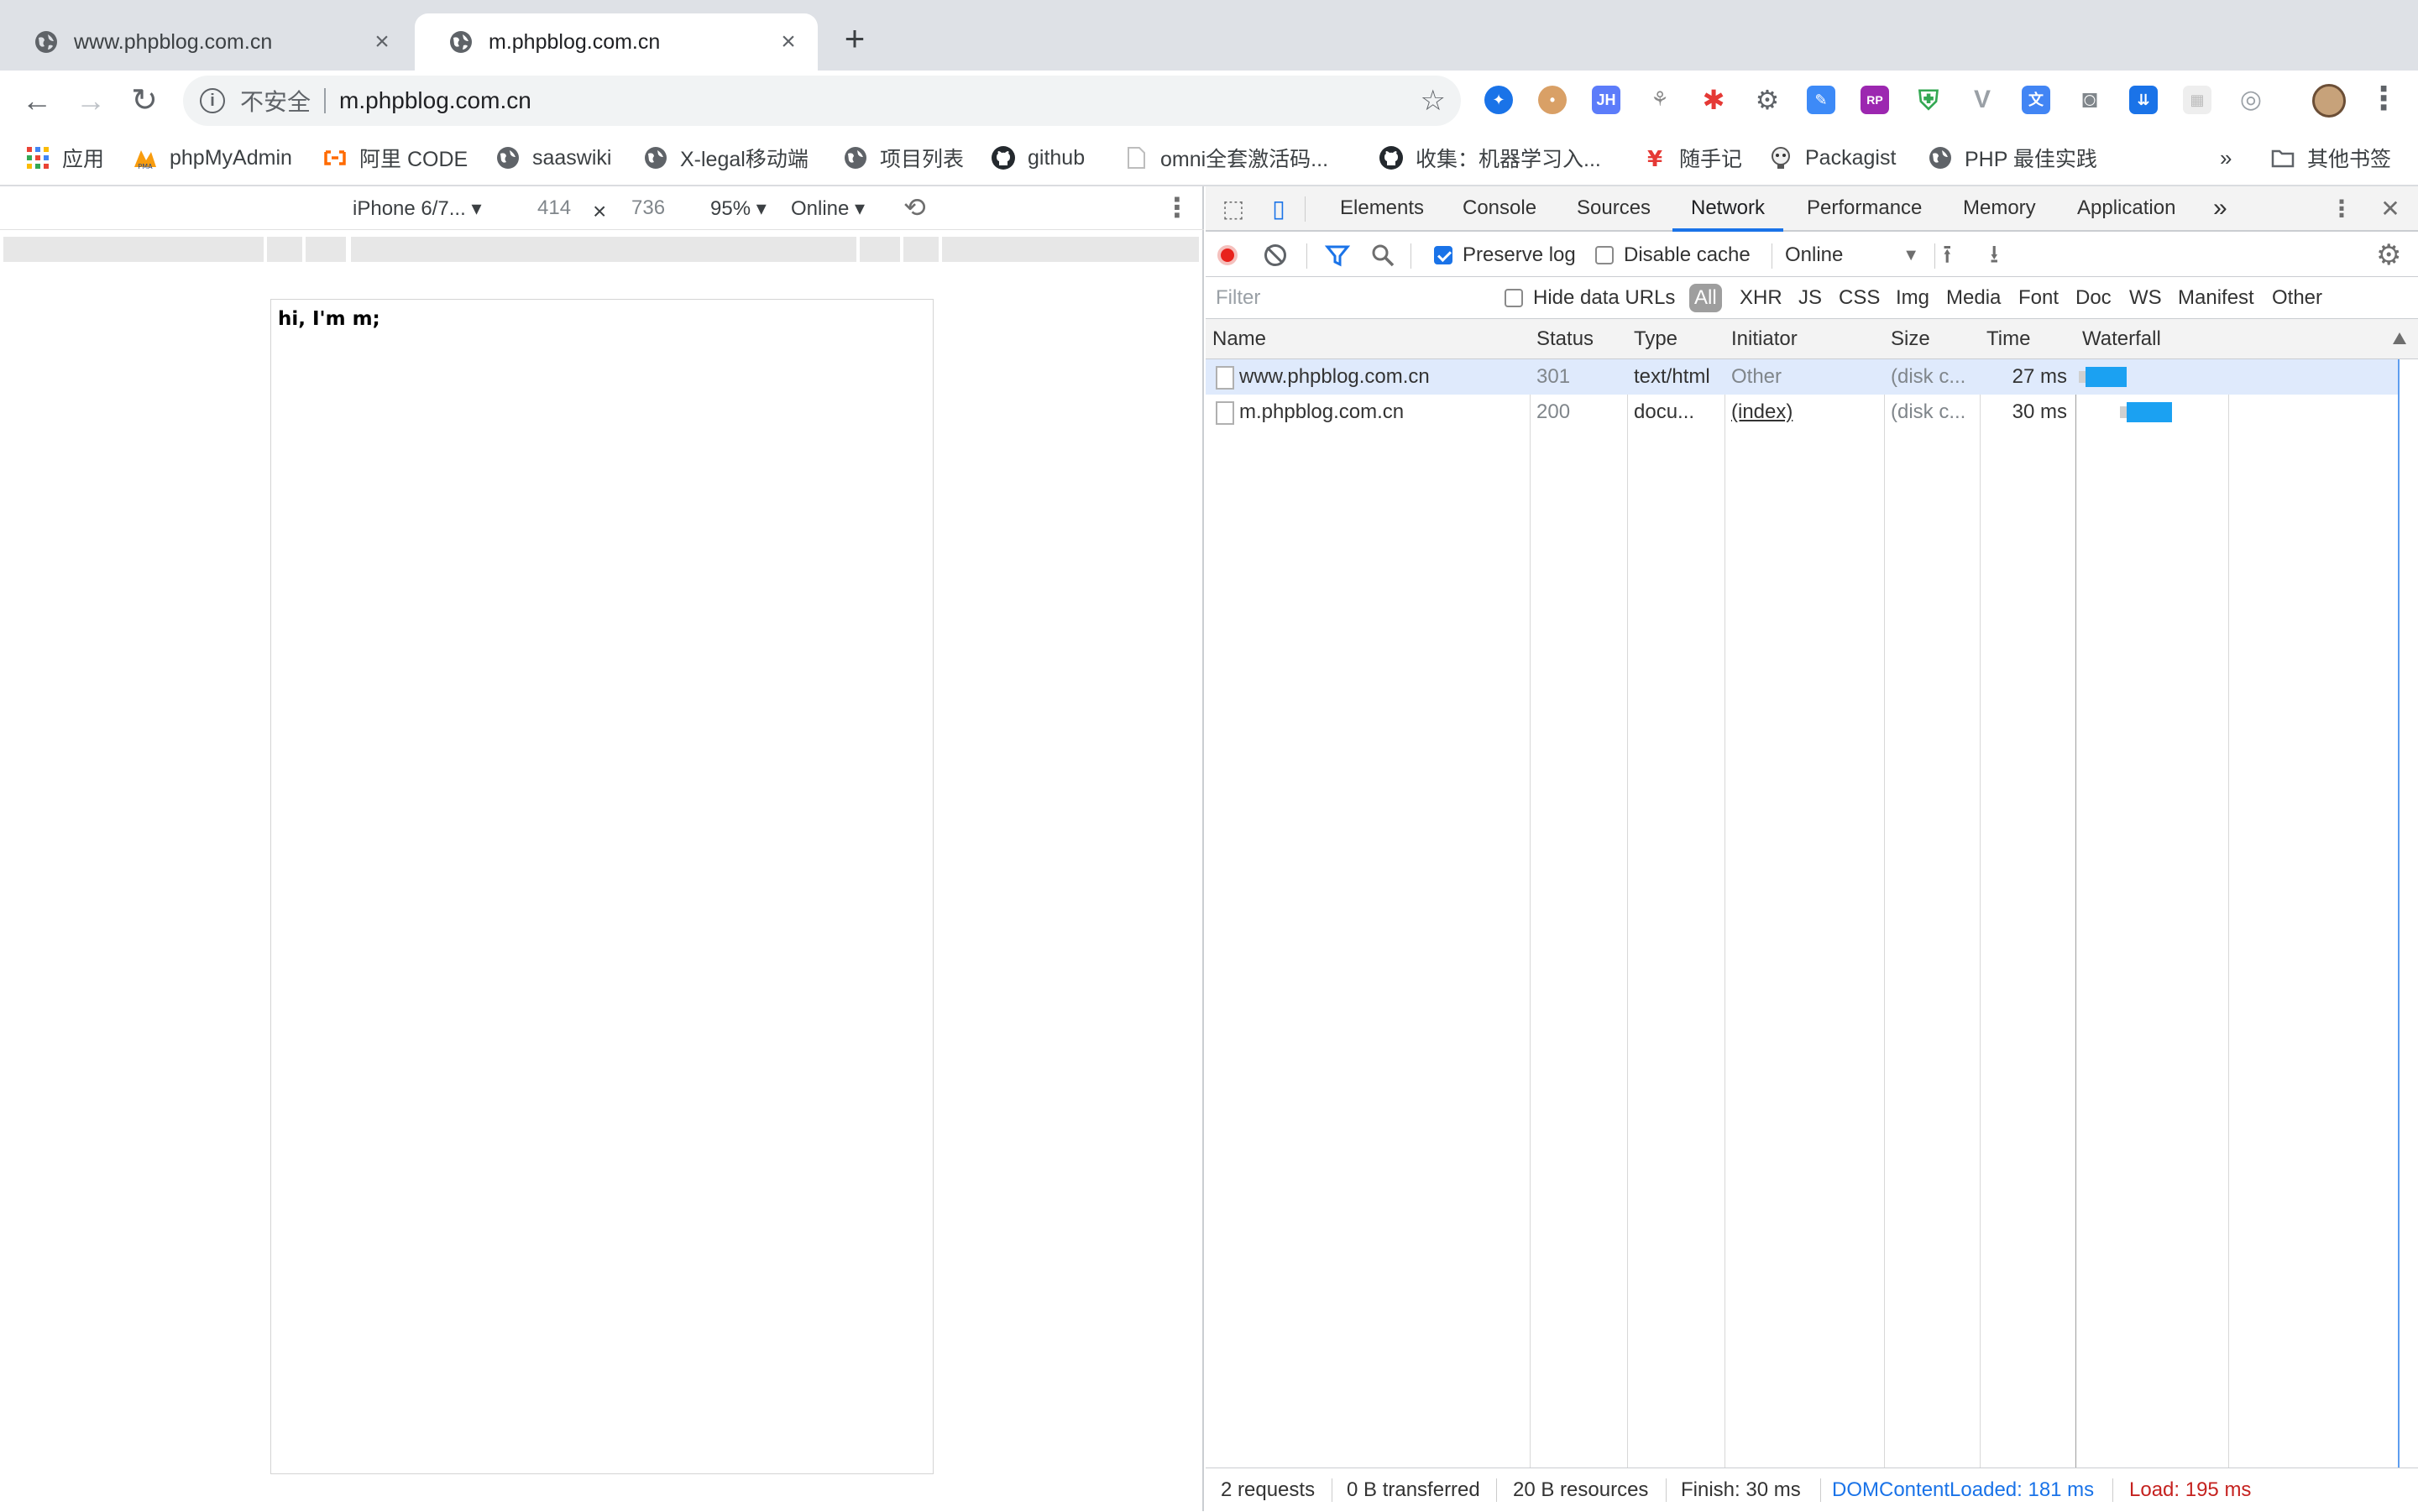  I want to click on edit-extension-icon: ✎, so click(1821, 100).